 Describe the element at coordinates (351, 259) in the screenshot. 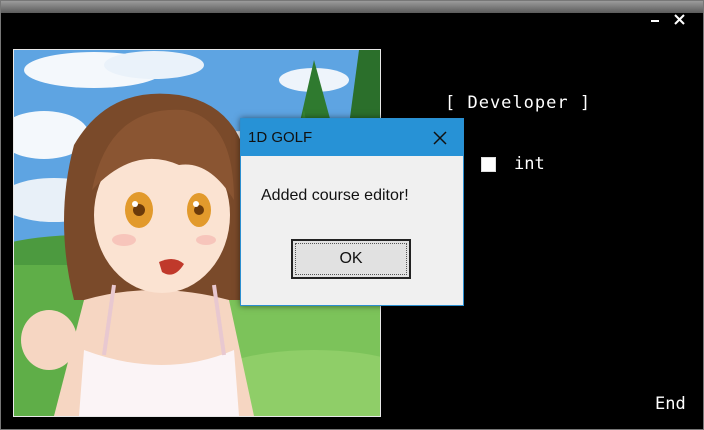

I see `ok-button: OK` at that location.